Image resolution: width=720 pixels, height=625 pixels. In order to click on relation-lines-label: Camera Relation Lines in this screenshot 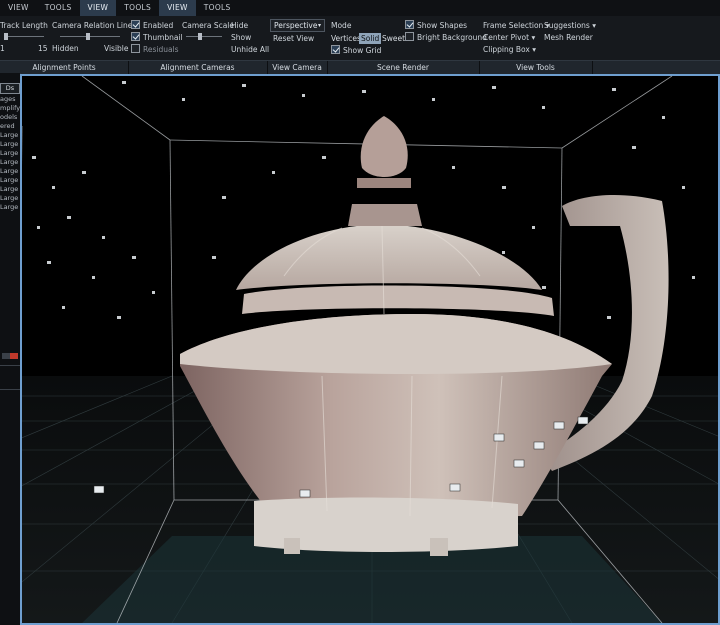, I will do `click(94, 25)`.